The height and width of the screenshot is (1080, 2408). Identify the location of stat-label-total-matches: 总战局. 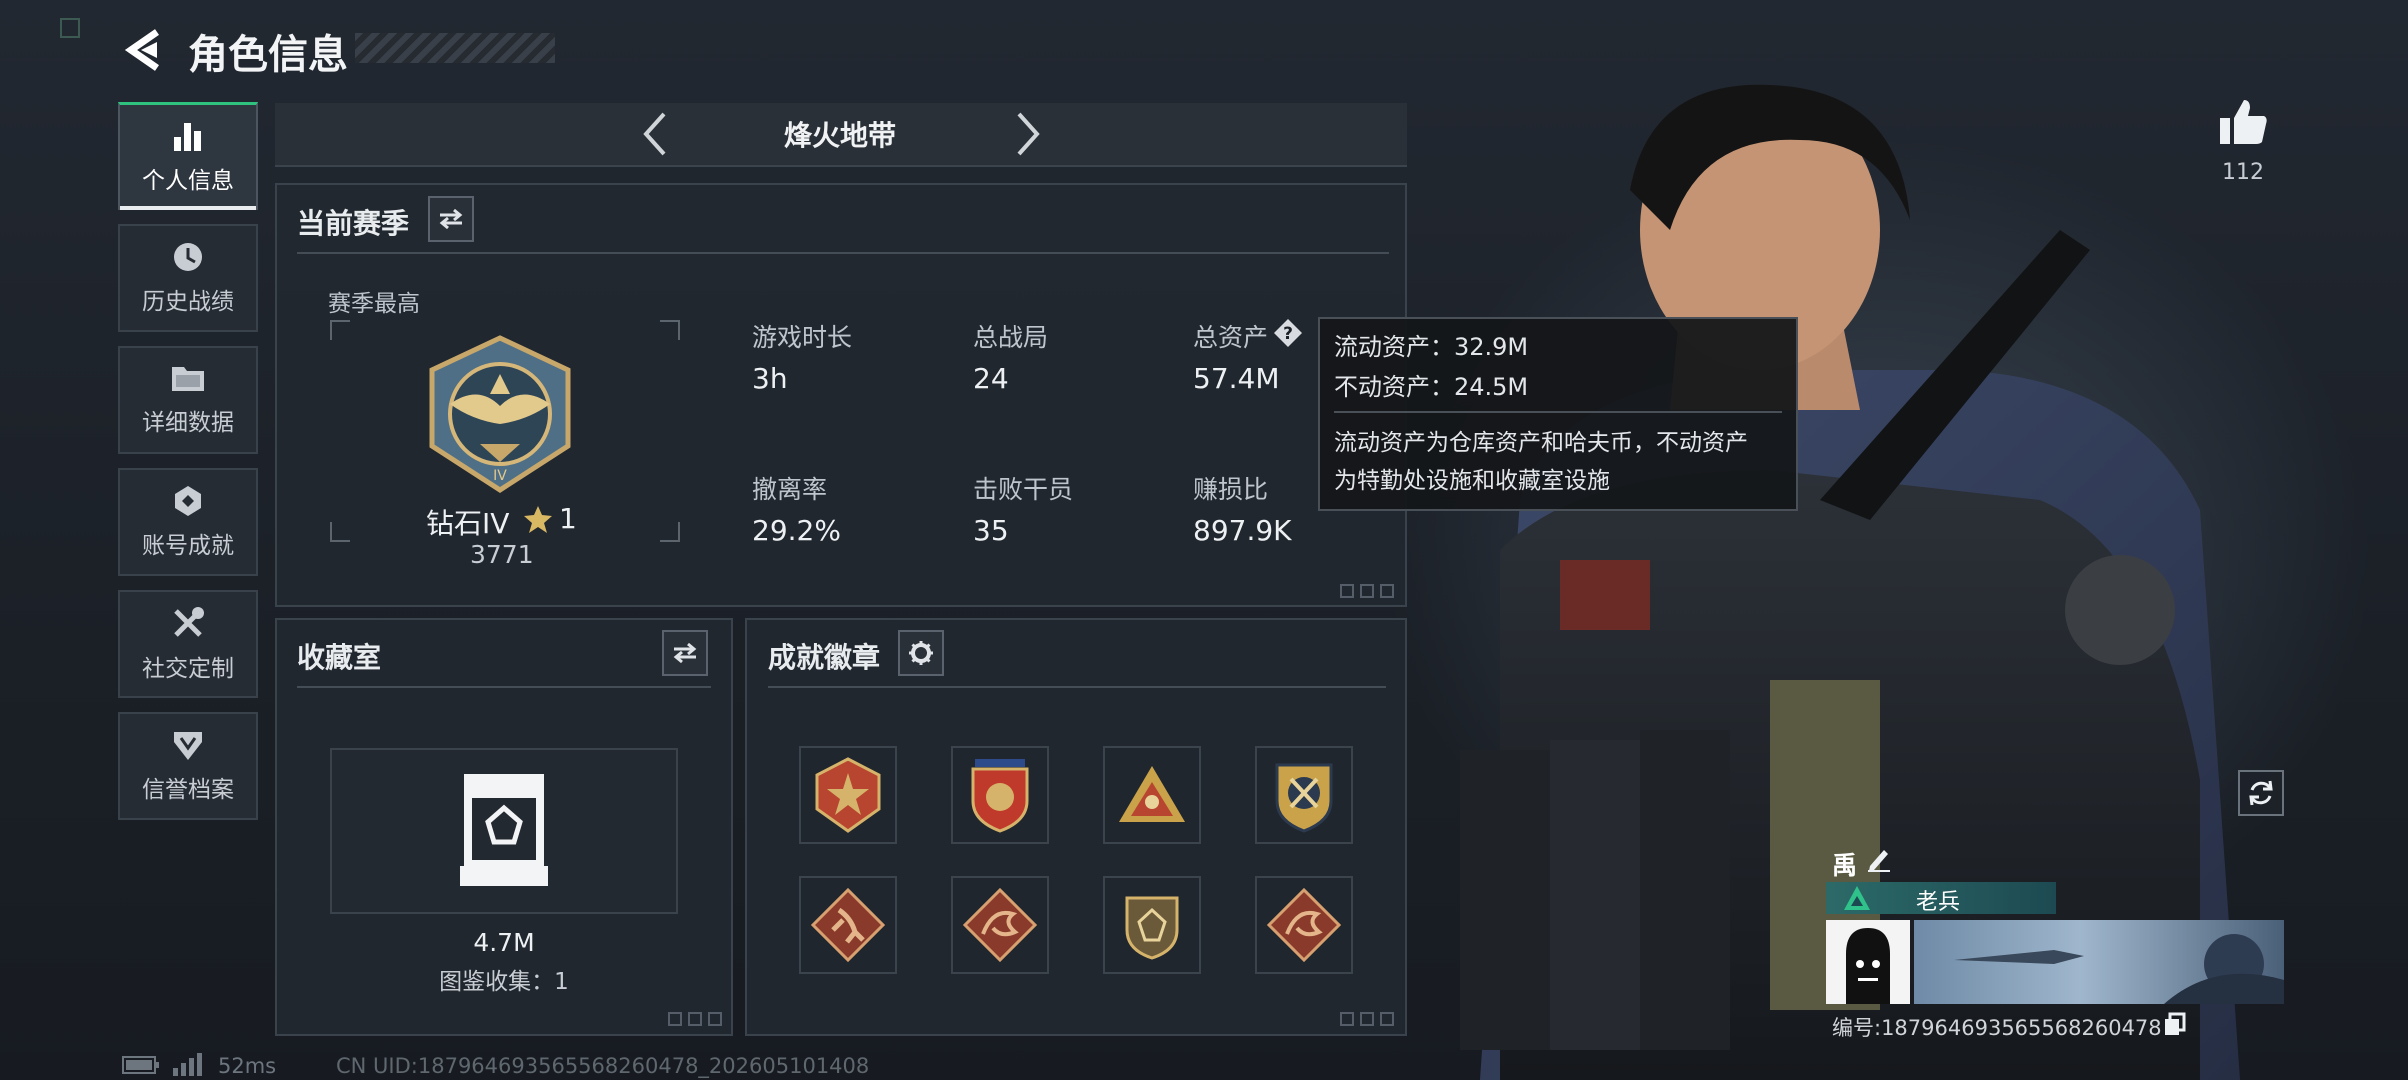
(1011, 337).